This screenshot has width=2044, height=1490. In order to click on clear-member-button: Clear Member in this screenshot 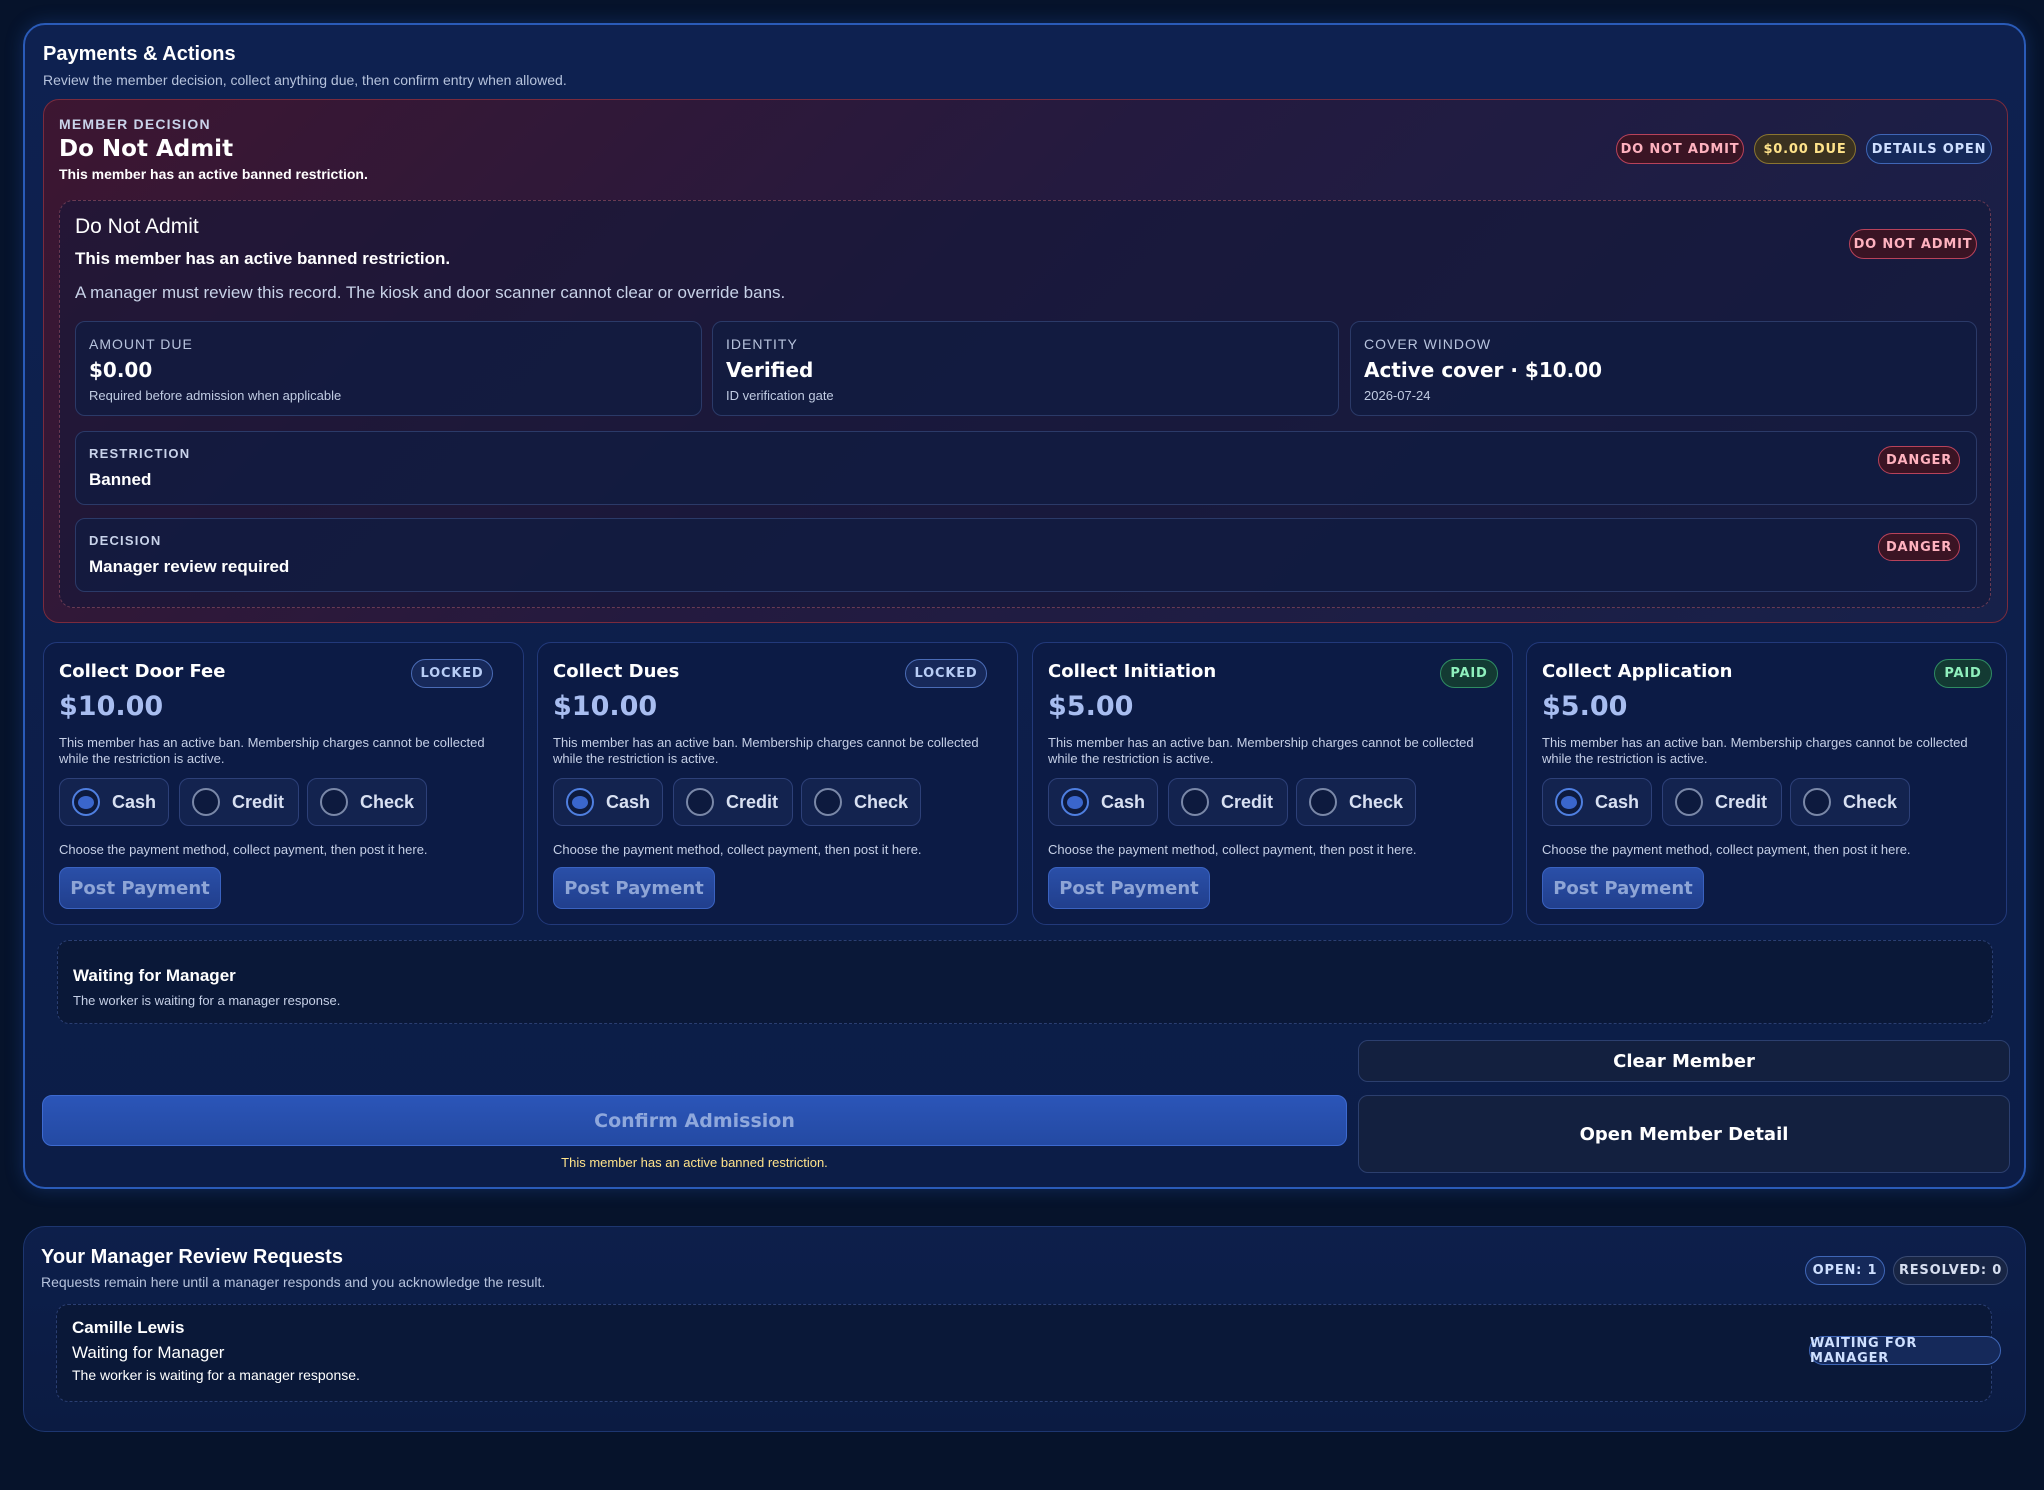, I will do `click(1684, 1061)`.